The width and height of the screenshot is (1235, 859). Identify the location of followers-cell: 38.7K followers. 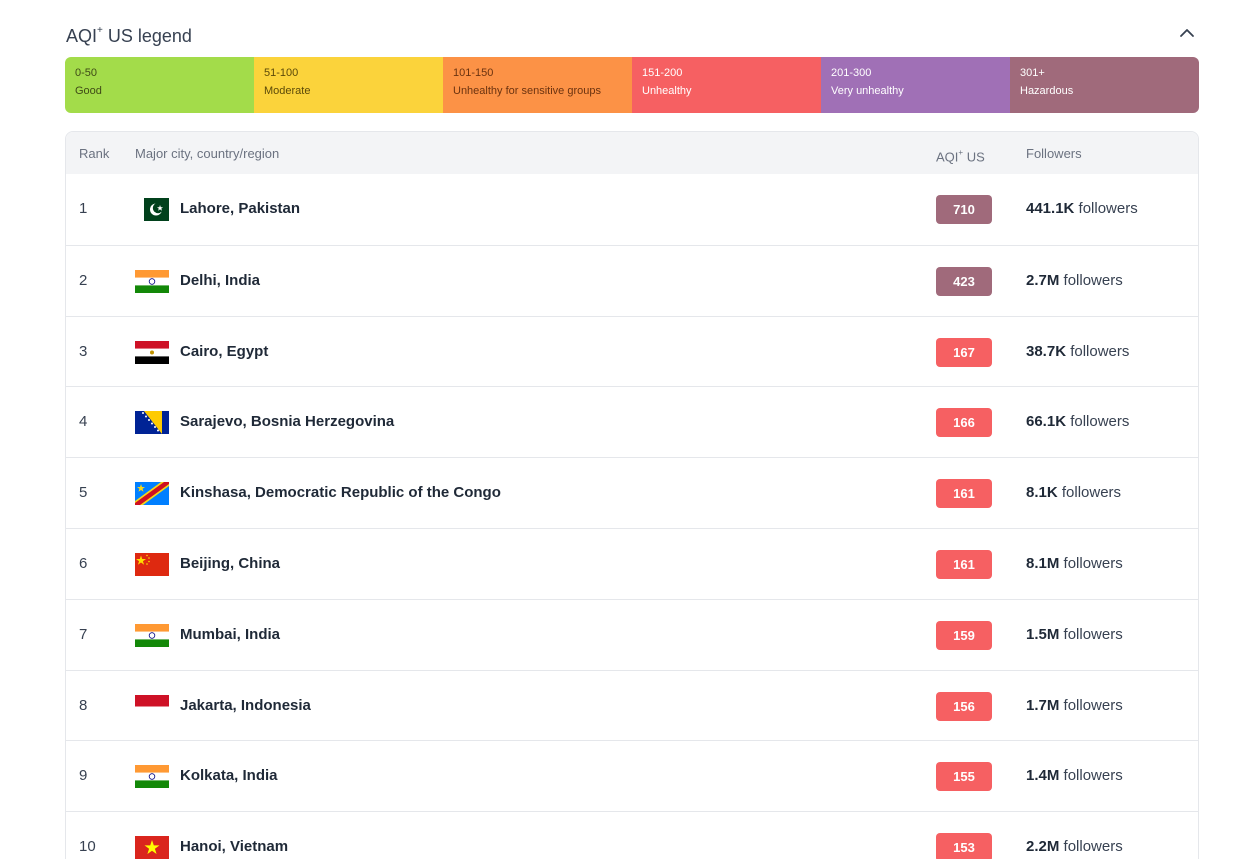
(1077, 352).